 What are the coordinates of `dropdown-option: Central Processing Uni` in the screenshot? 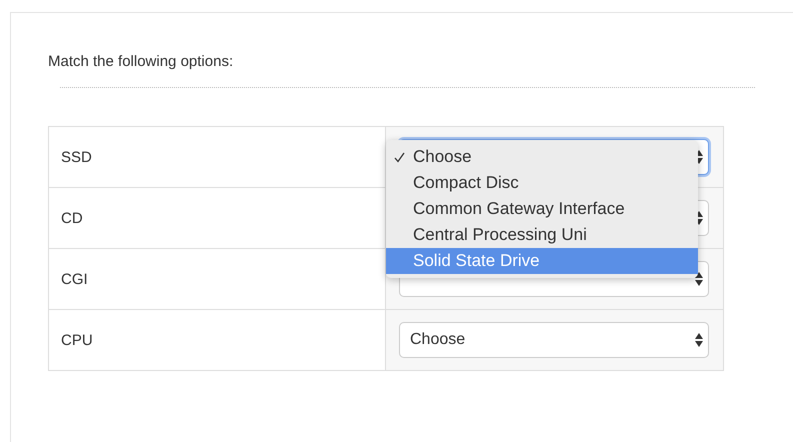 It's located at (542, 235).